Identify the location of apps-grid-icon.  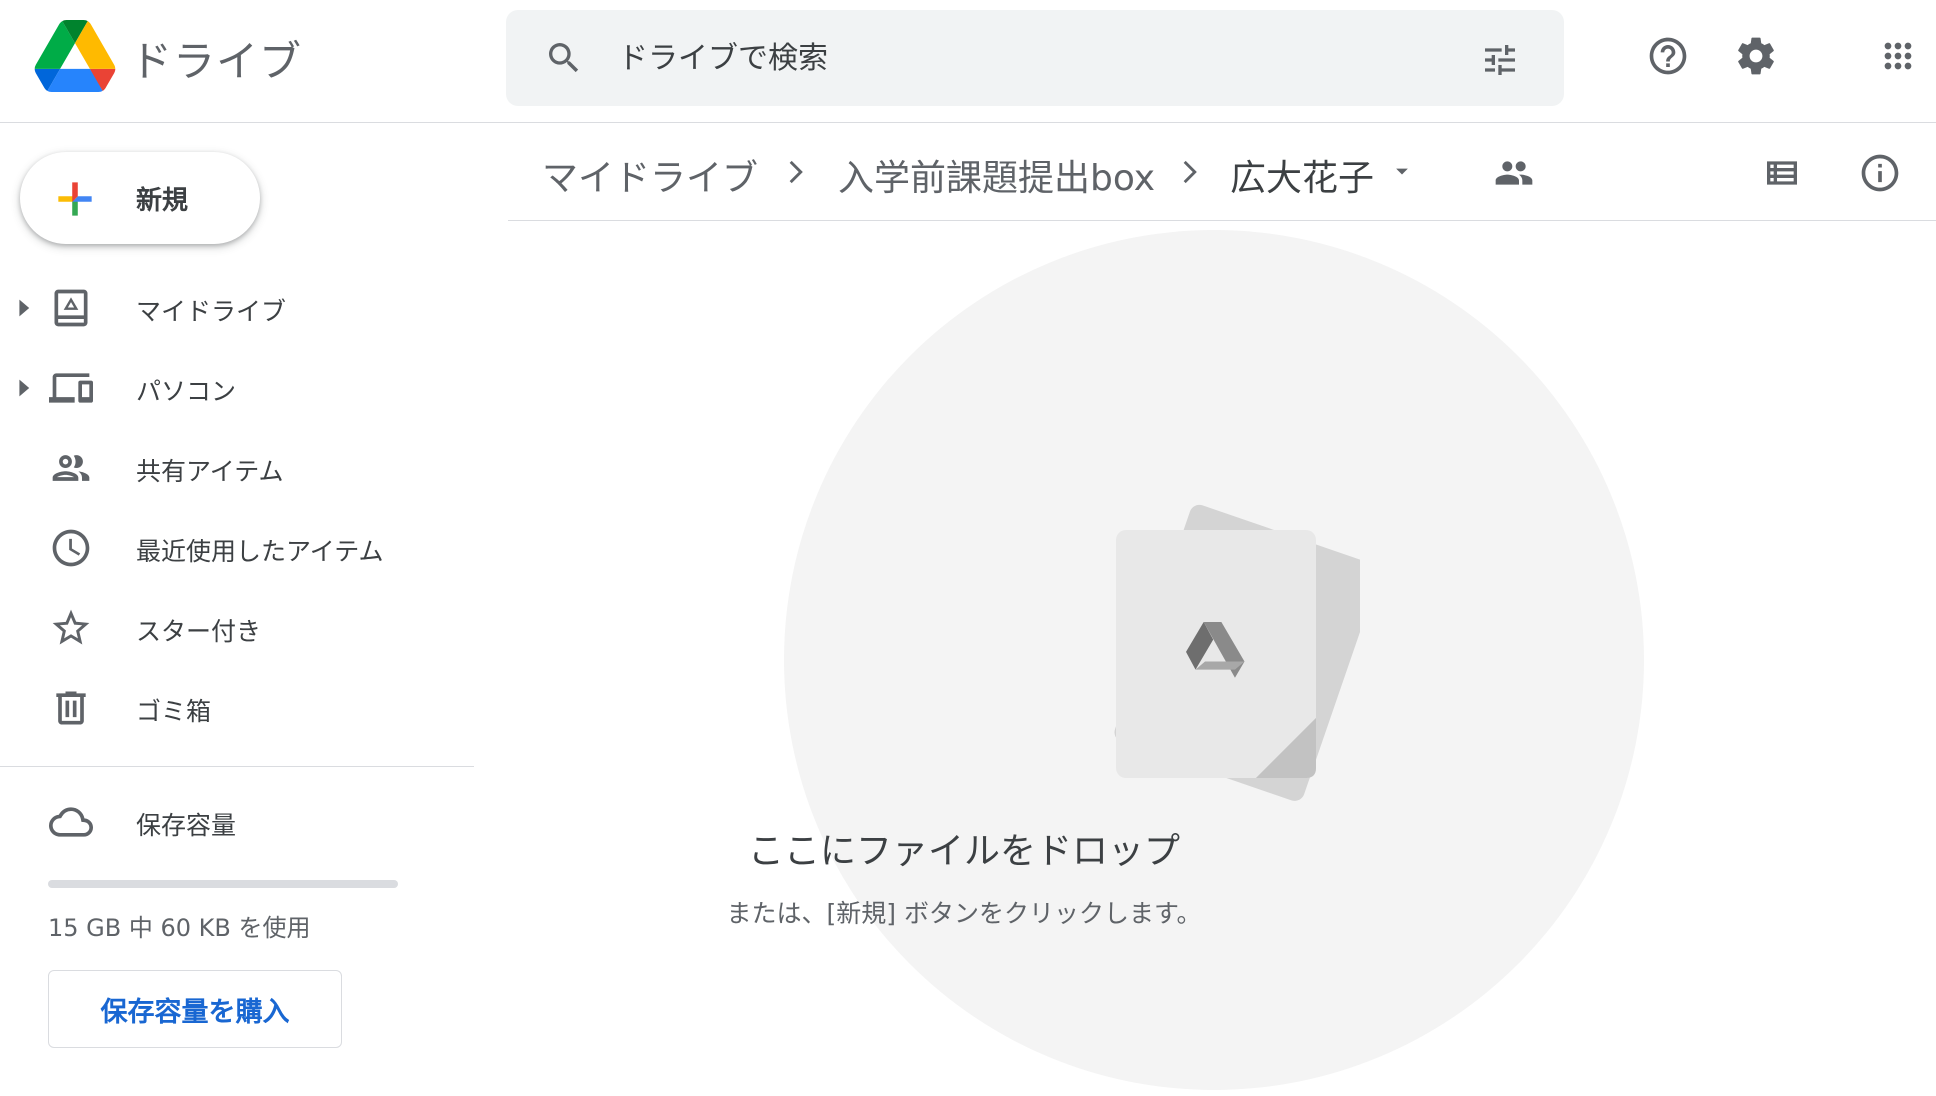
(1898, 56).